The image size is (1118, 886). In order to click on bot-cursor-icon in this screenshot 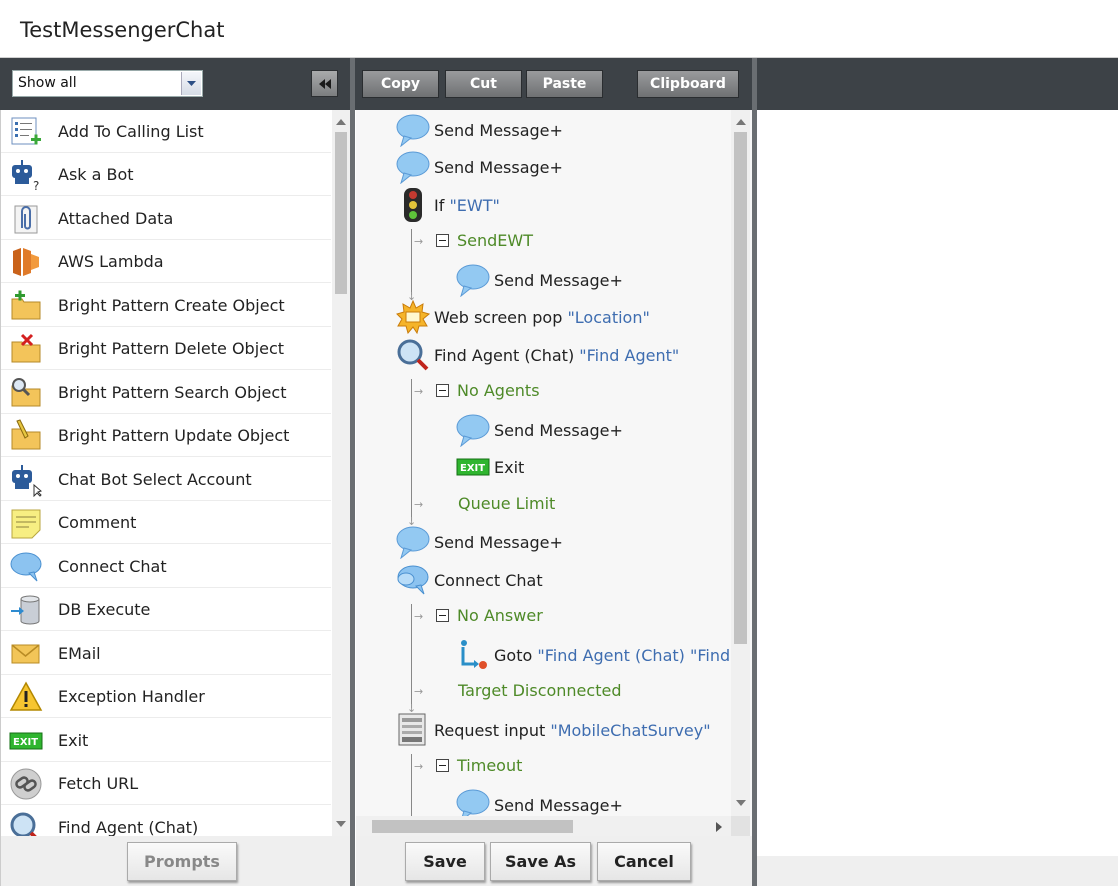, I will do `click(27, 481)`.